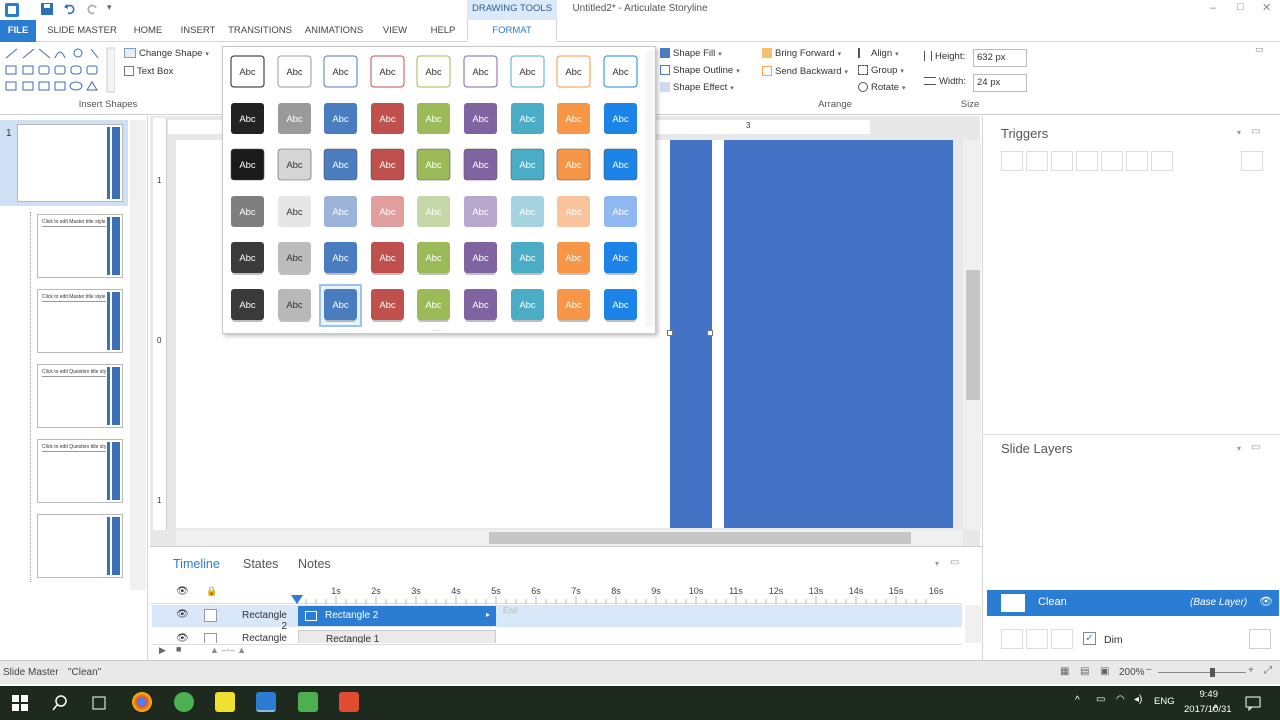 This screenshot has height=720, width=1280. I want to click on layout-thumbnail, so click(80, 546).